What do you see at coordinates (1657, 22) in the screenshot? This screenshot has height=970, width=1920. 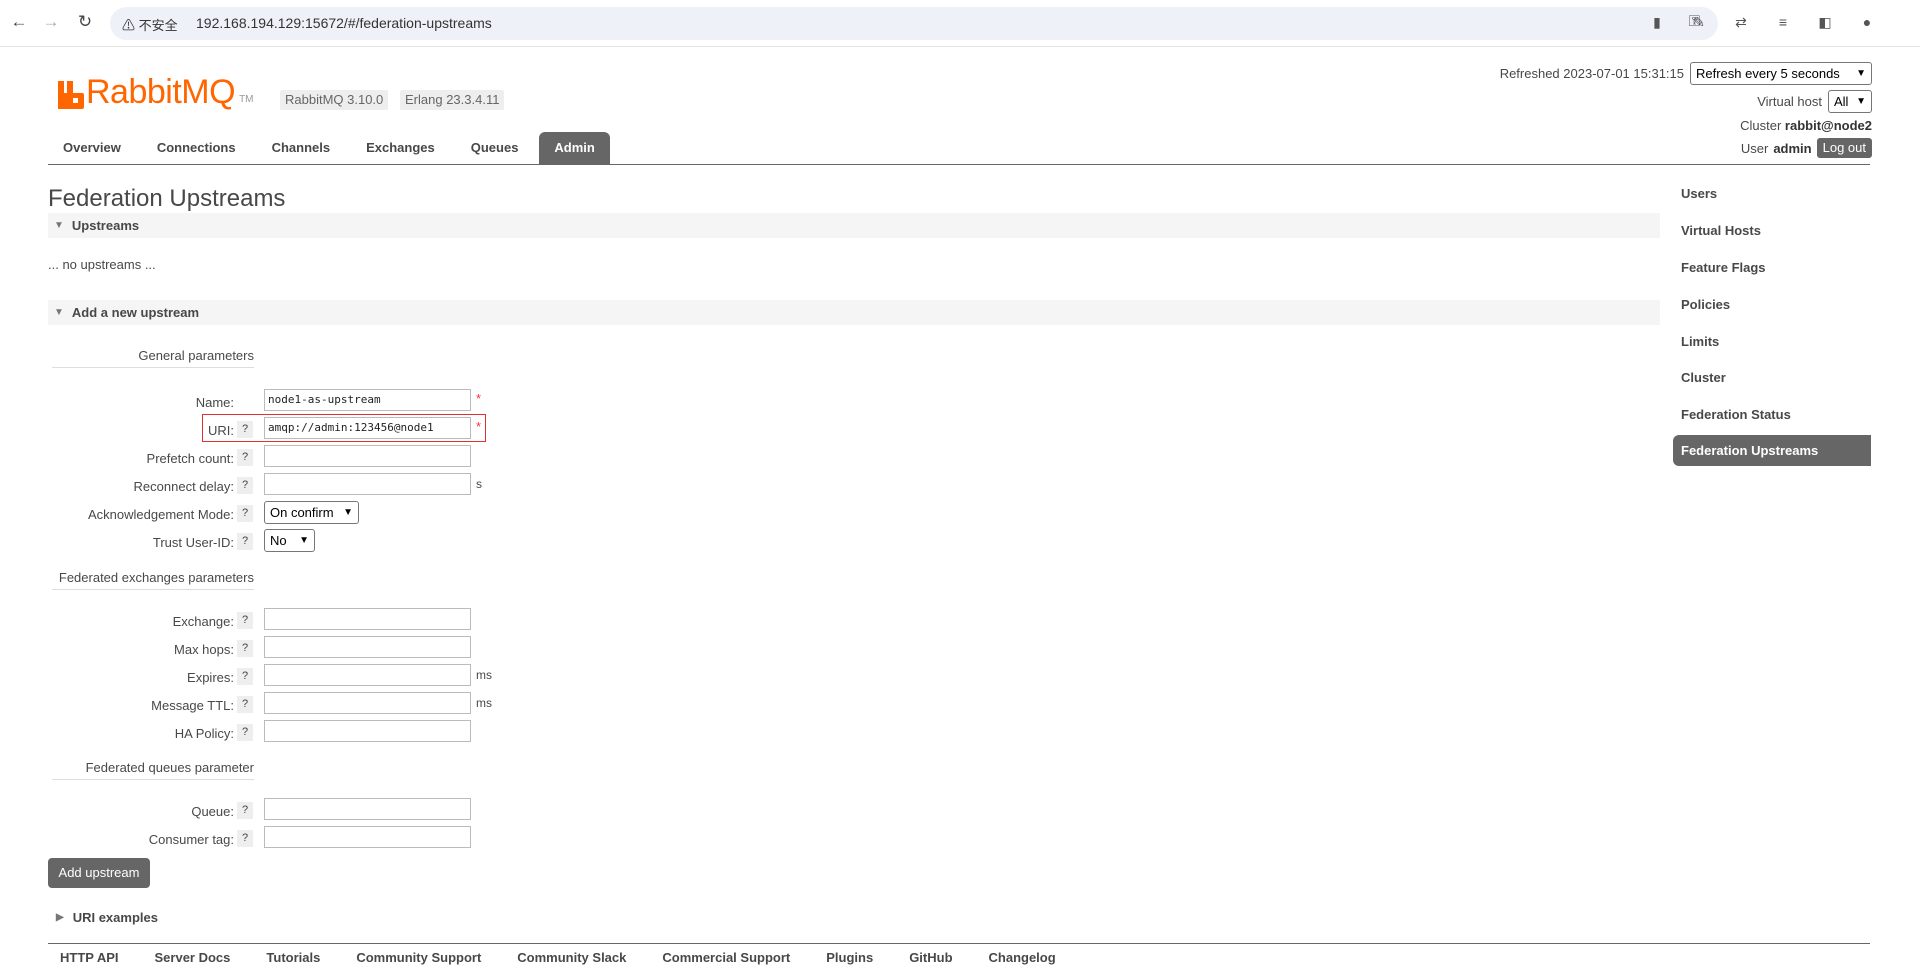 I see `reader-icon: ▮` at bounding box center [1657, 22].